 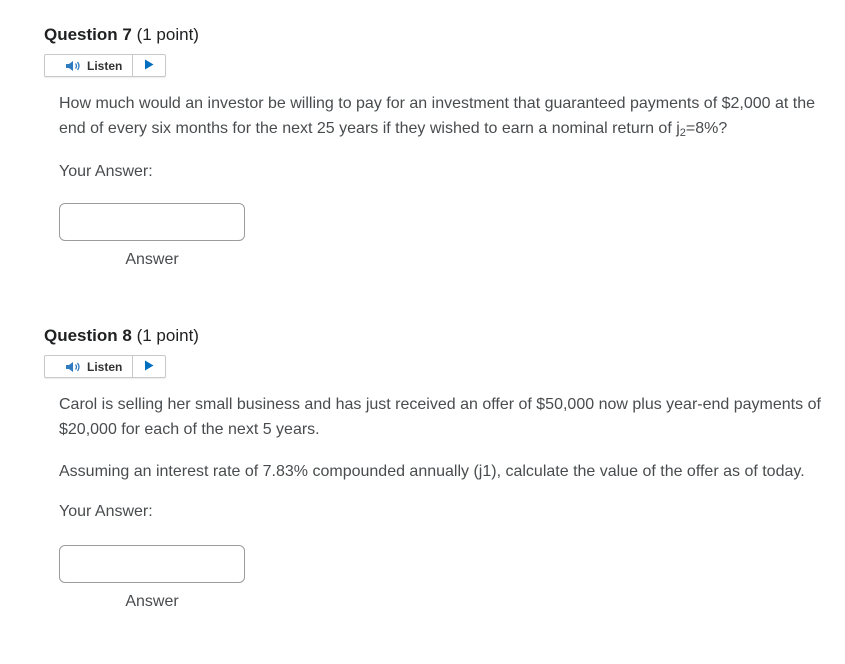 I want to click on question-title: Question 7, so click(x=88, y=34).